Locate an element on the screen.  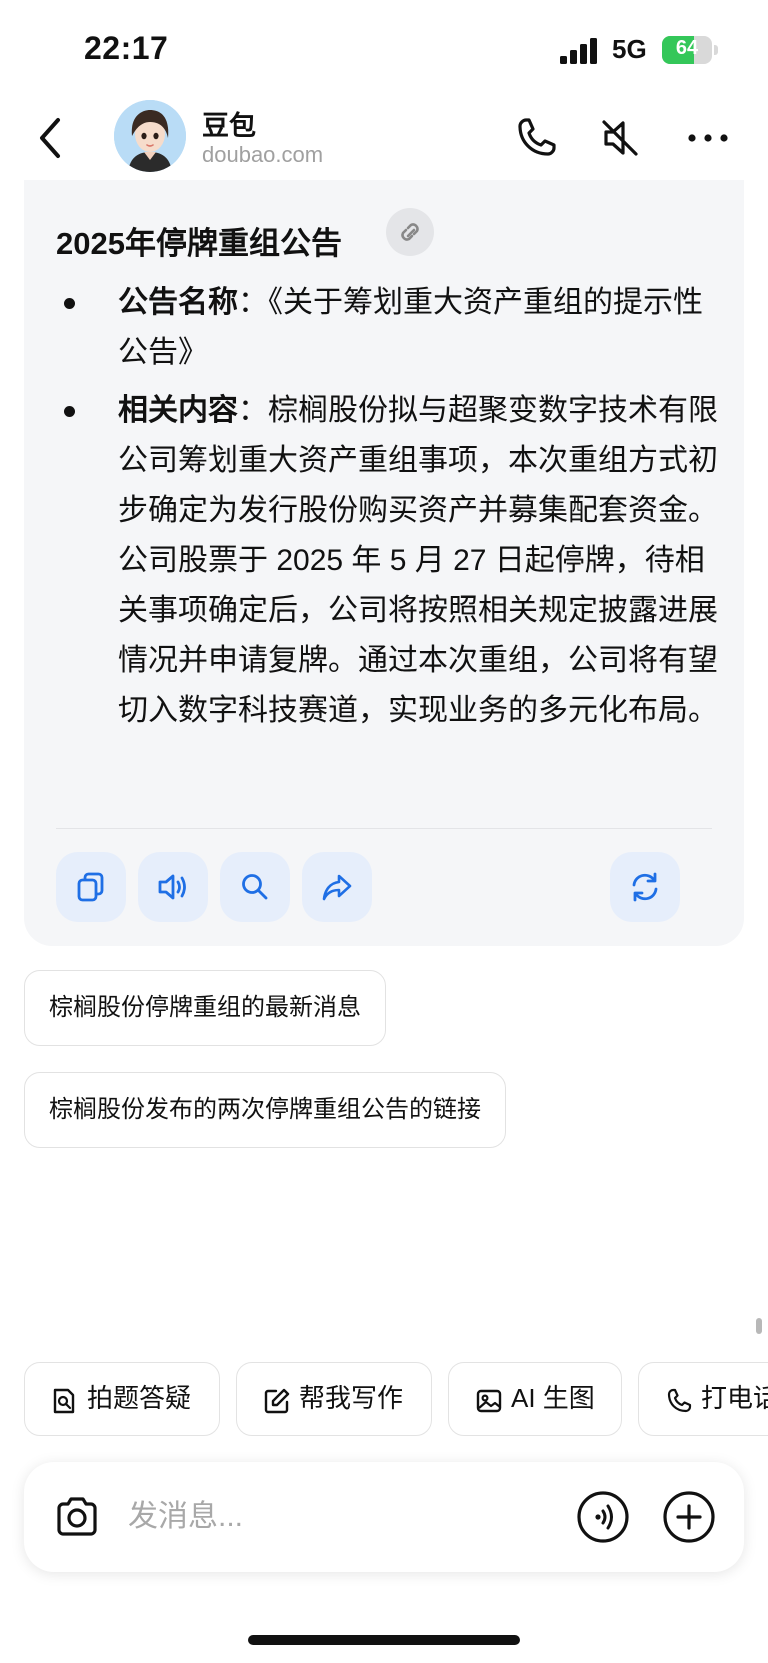
back-button is located at coordinates (52, 138).